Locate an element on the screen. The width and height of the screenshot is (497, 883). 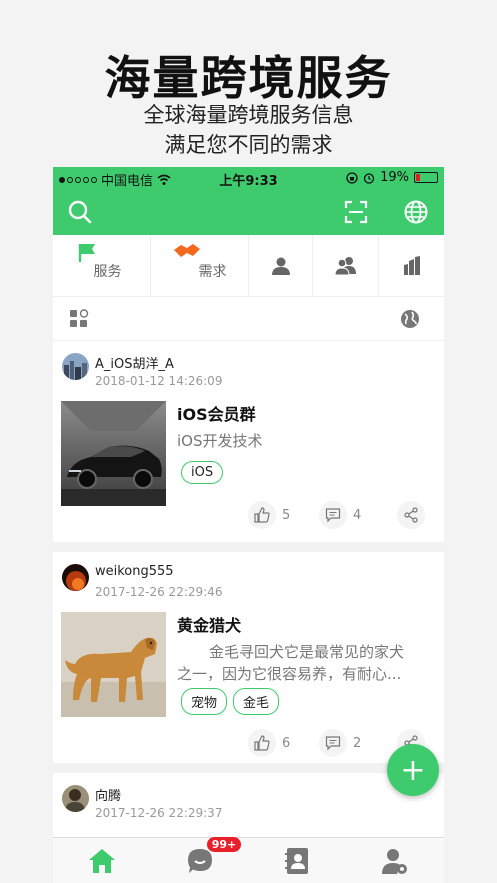
promo-subtitle-2: 满足您不同的需求 is located at coordinates (248, 145).